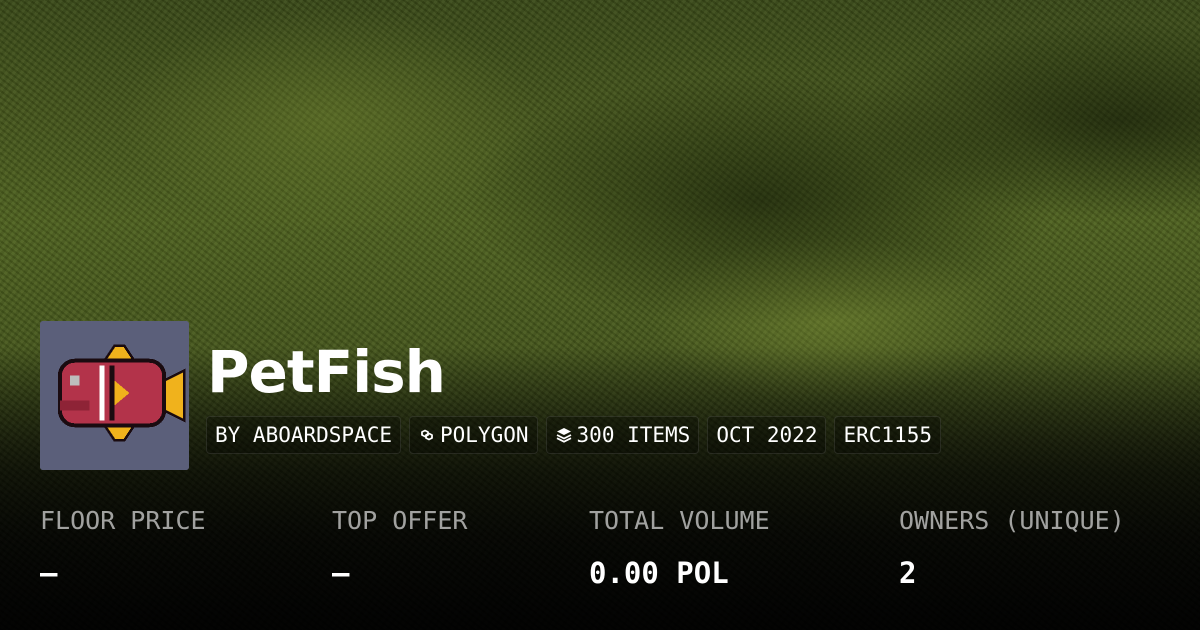  What do you see at coordinates (484, 435) in the screenshot?
I see `tag-chain-label: POLYGON` at bounding box center [484, 435].